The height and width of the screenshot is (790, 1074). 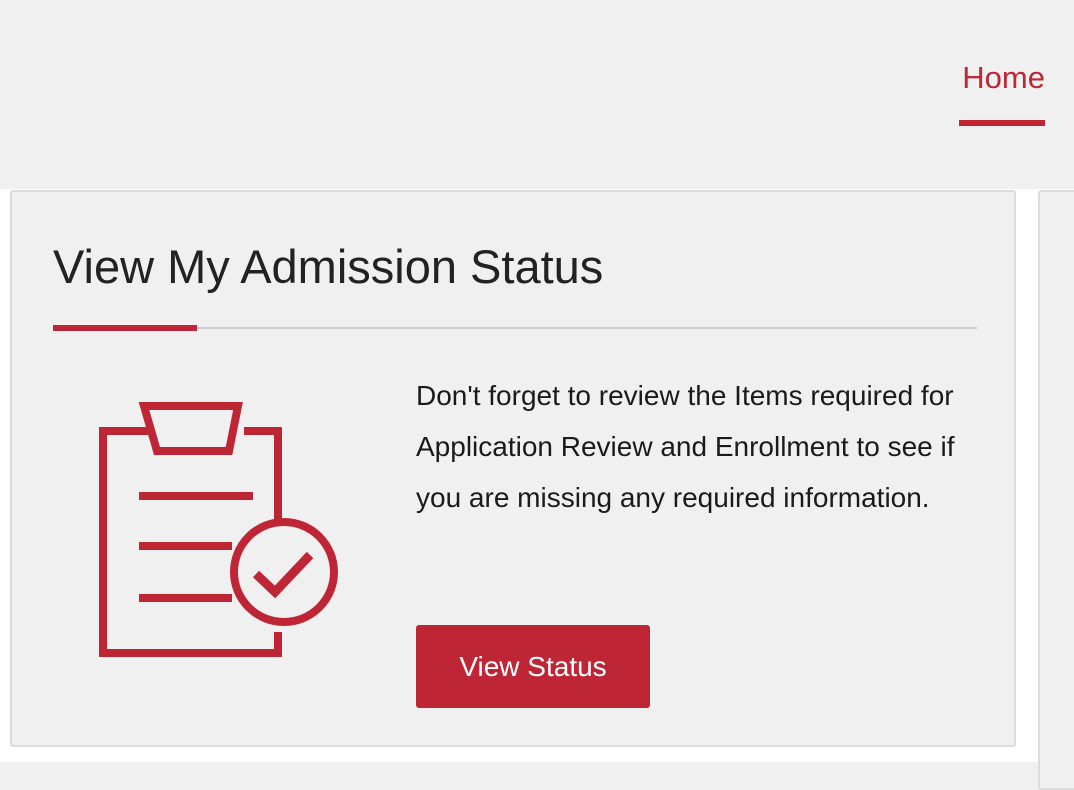 I want to click on clipboard-check-icon, so click(x=218, y=529).